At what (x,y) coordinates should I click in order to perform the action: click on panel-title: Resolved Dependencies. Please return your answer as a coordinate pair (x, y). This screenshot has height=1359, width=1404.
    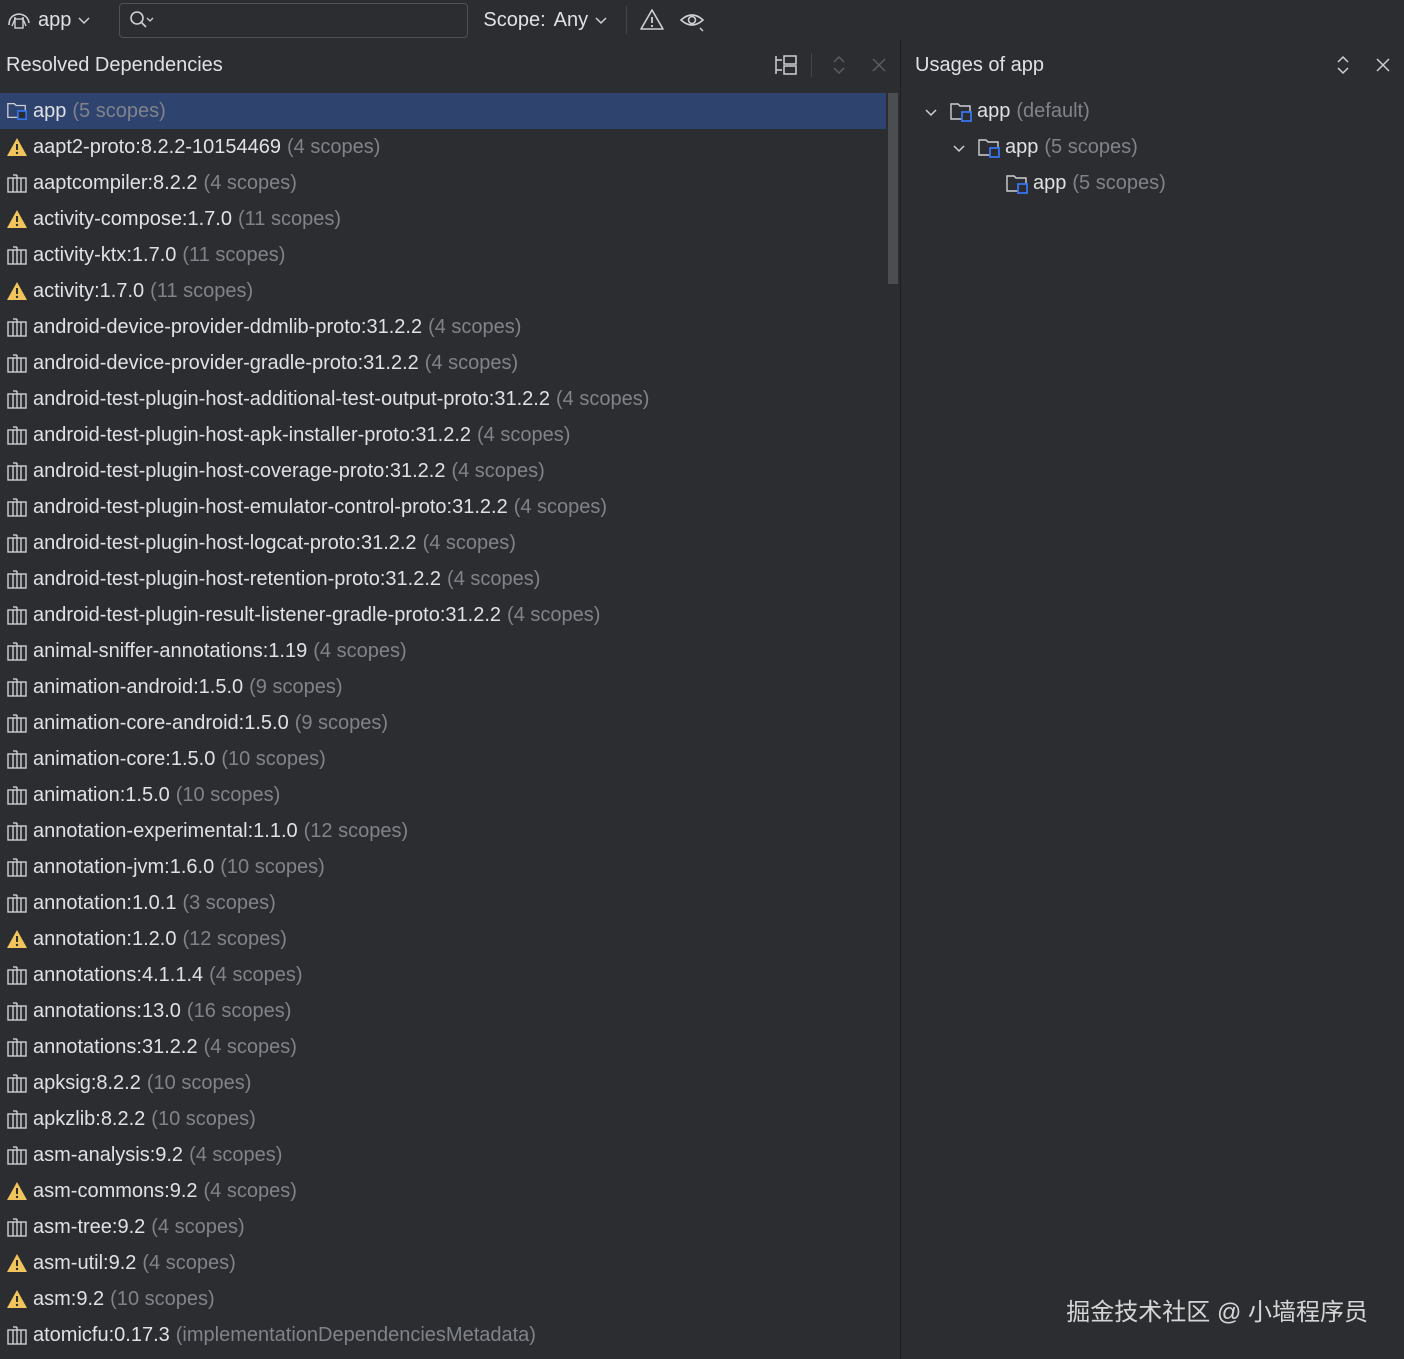
    Looking at the image, I should click on (114, 64).